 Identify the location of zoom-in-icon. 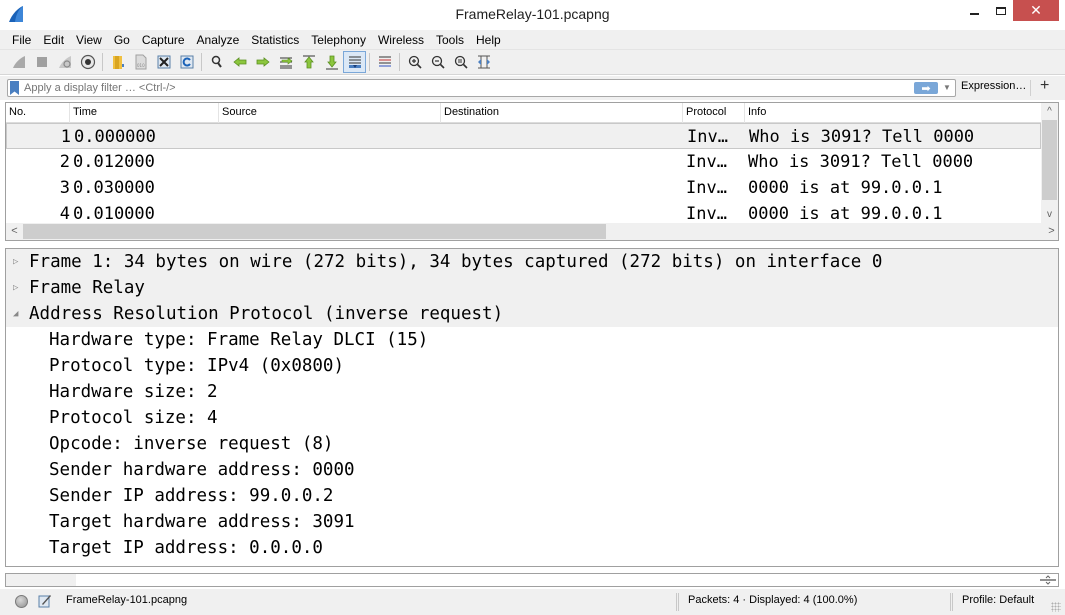
(415, 62).